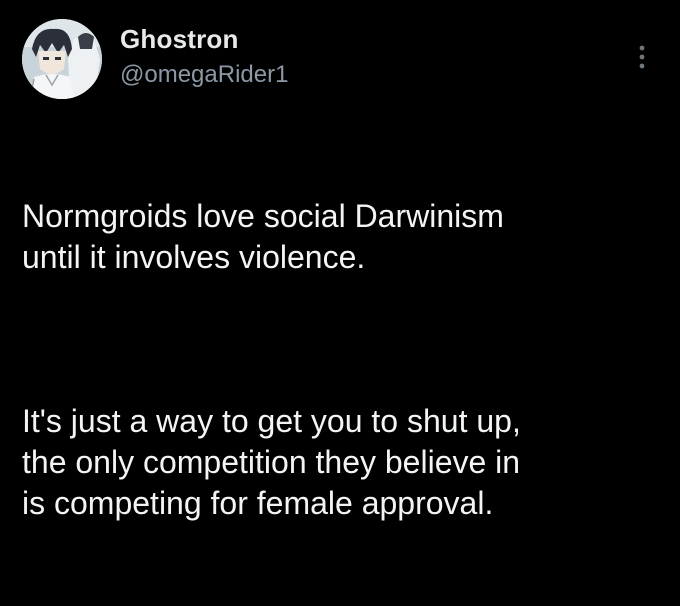 Image resolution: width=680 pixels, height=606 pixels. I want to click on more-options-button, so click(642, 57).